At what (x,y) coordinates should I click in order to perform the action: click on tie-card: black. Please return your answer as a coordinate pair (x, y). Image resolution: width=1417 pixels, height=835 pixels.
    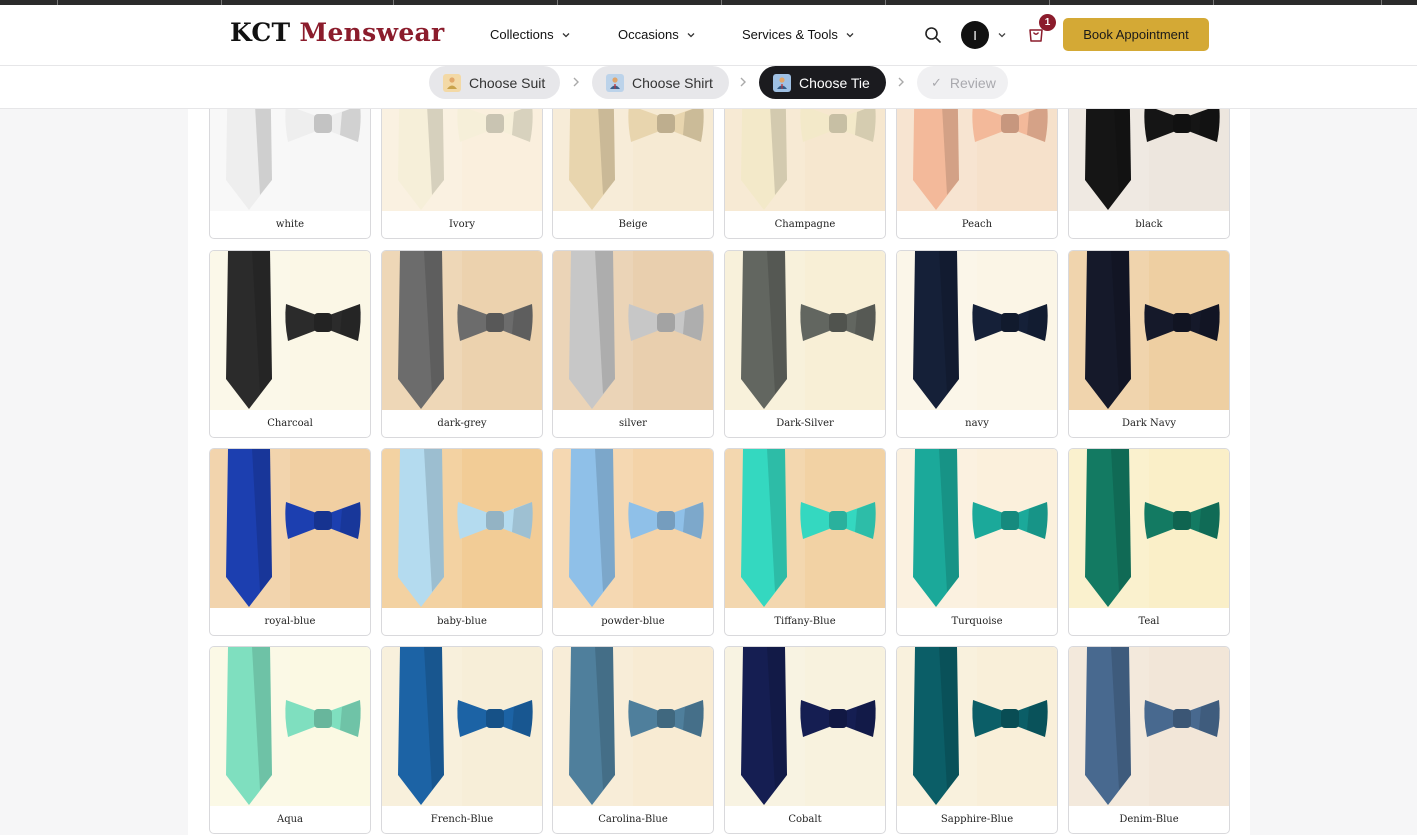
    Looking at the image, I should click on (1149, 174).